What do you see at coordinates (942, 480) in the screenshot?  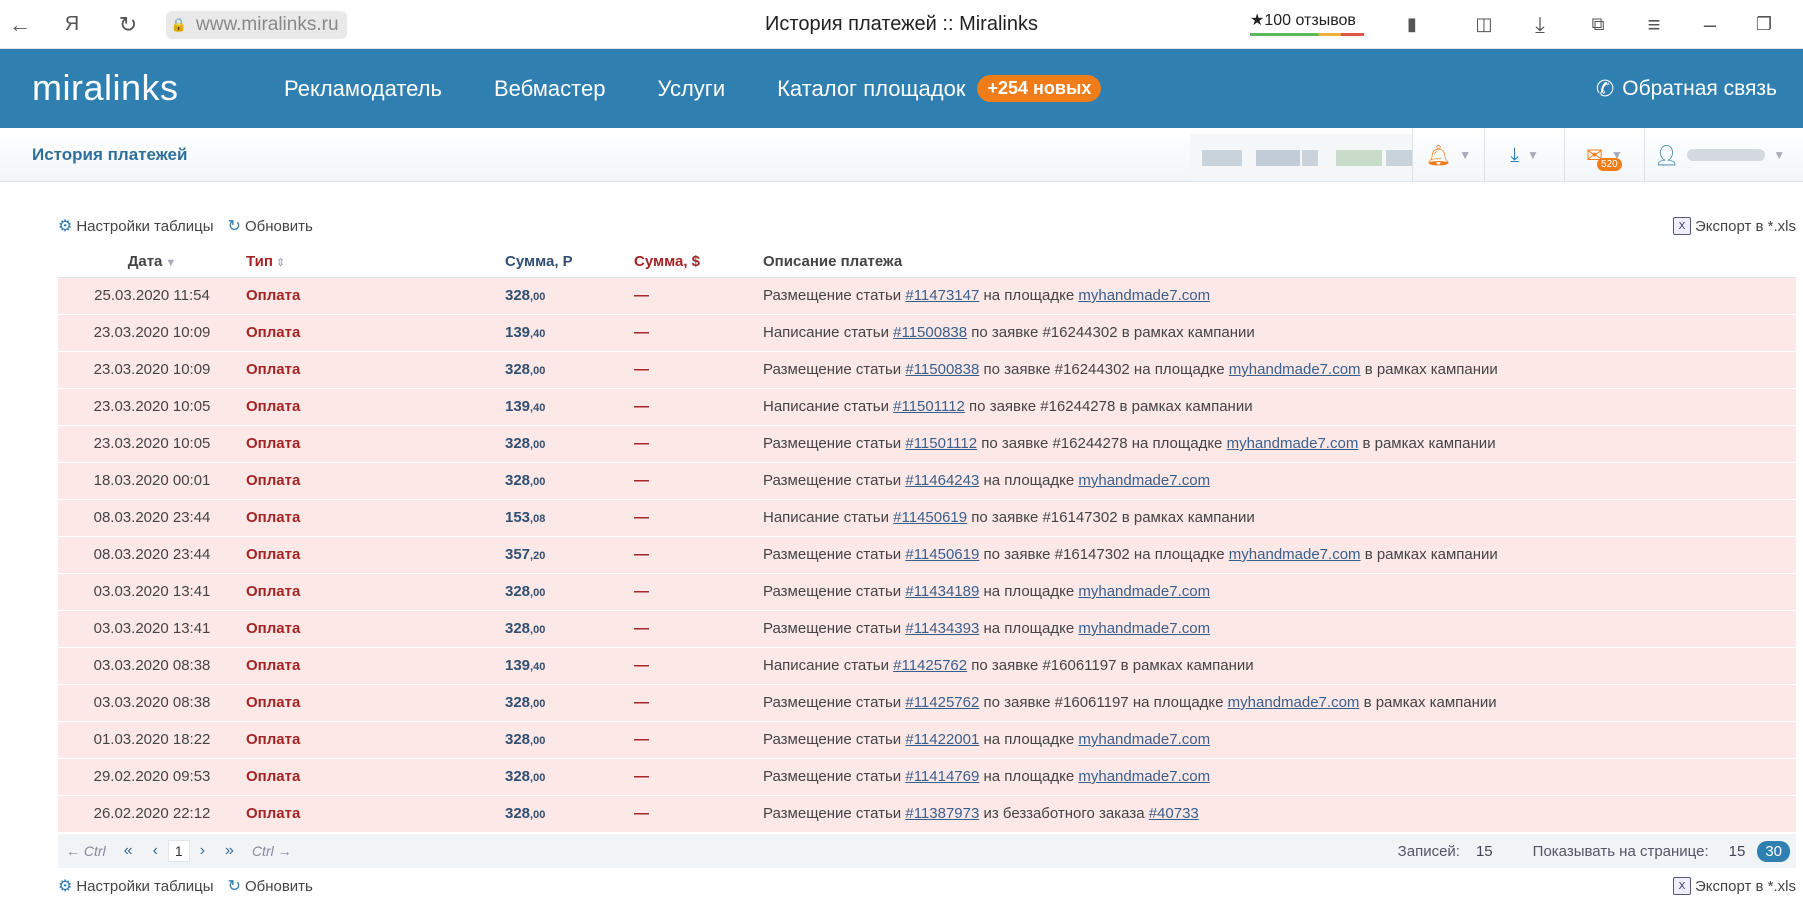 I see `article-link: #11464243` at bounding box center [942, 480].